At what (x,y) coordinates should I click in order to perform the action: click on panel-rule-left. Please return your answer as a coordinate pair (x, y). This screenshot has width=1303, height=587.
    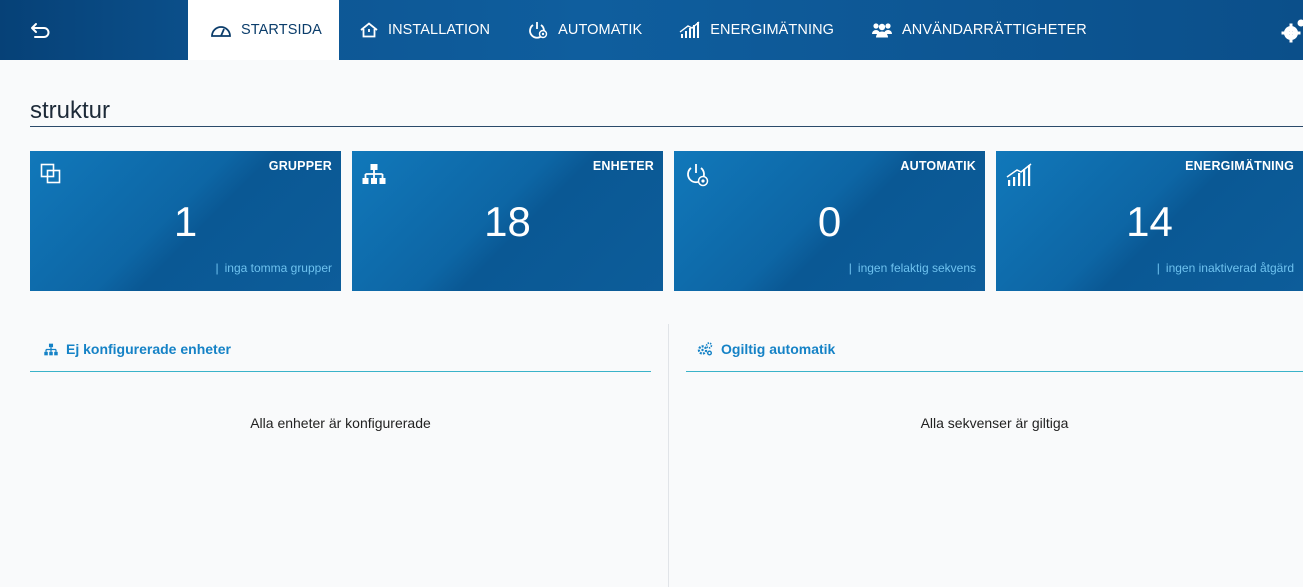
    Looking at the image, I should click on (340, 371).